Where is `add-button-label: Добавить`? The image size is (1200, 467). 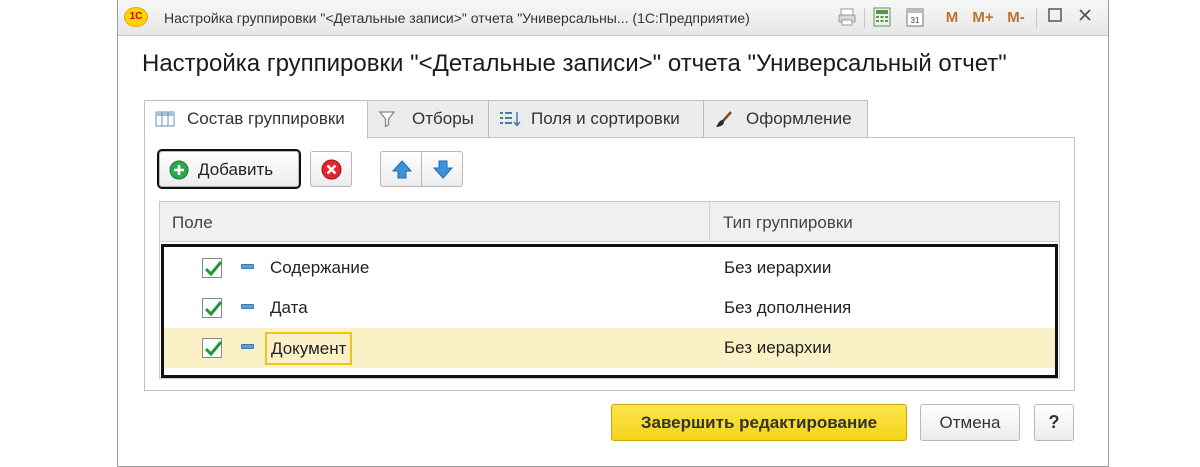 add-button-label: Добавить is located at coordinates (236, 169).